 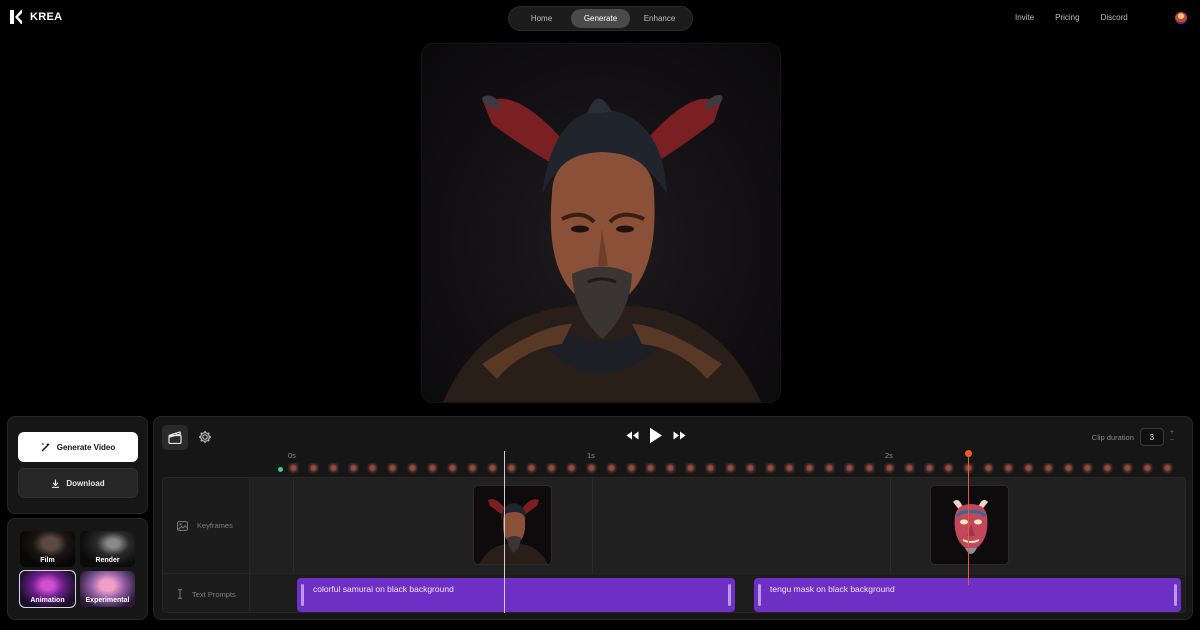 I want to click on nav-enhance: Enhance, so click(x=659, y=18).